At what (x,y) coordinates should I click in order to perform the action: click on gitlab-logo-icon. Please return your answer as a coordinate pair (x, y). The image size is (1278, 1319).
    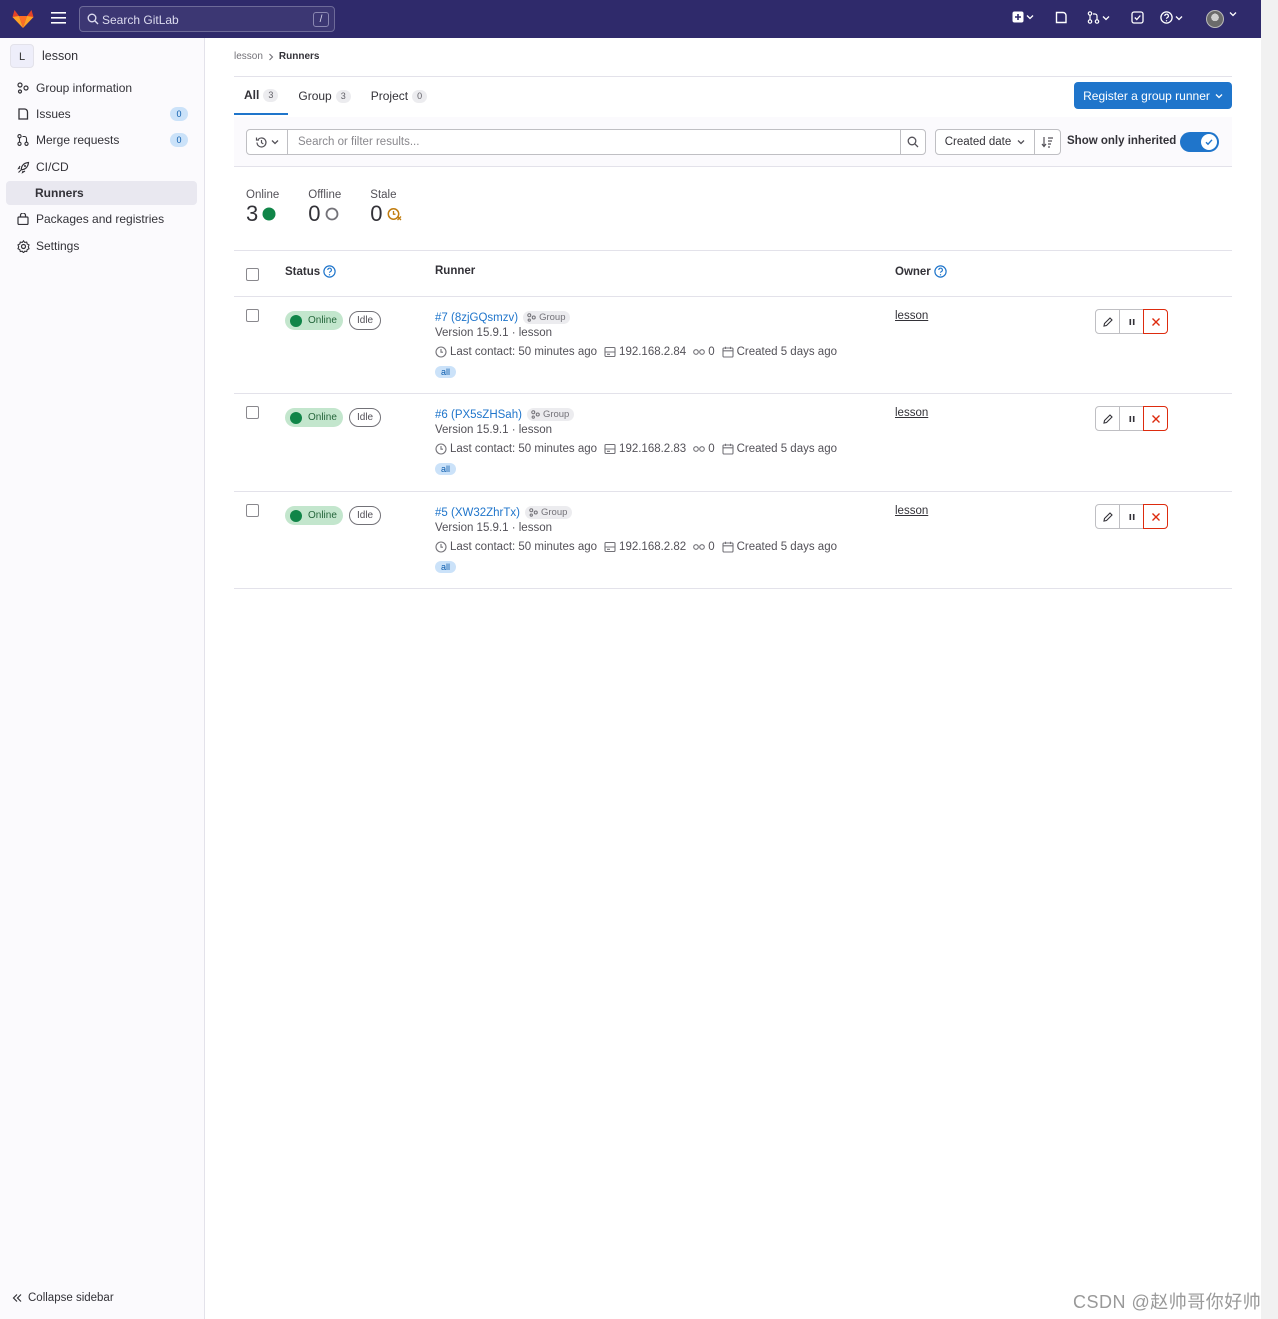
    Looking at the image, I should click on (23, 19).